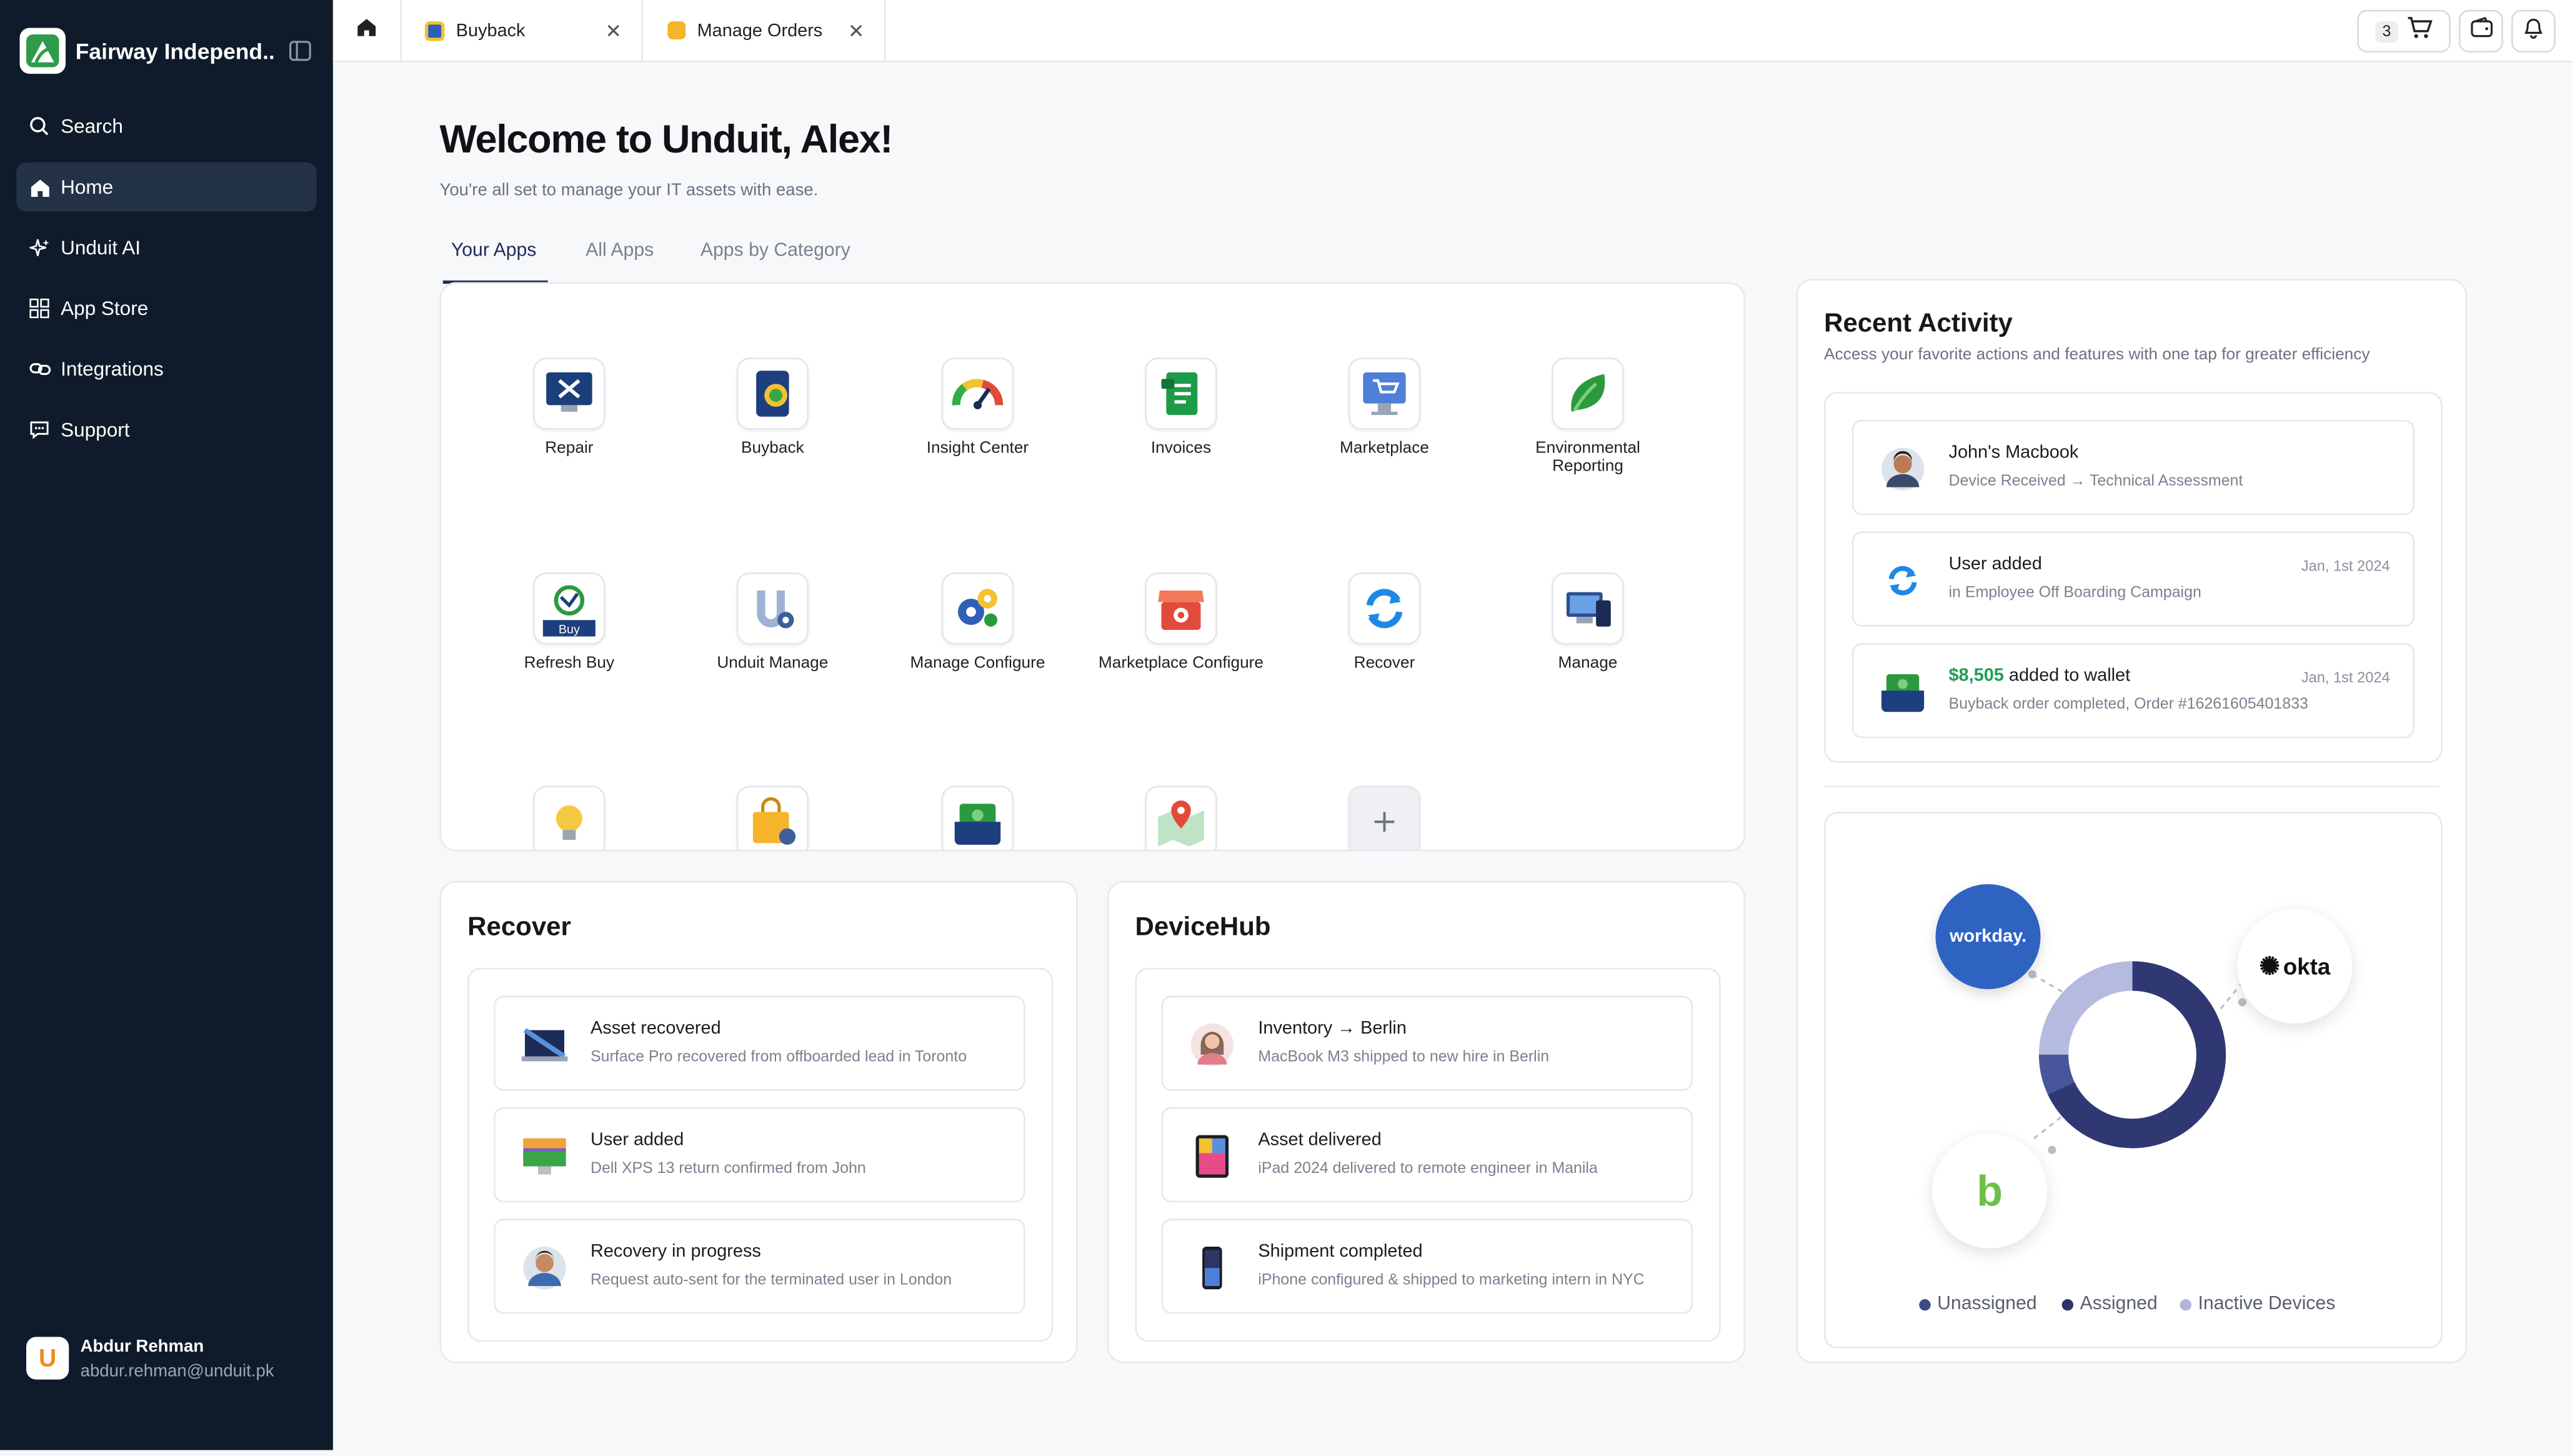 The width and height of the screenshot is (2572, 1456). What do you see at coordinates (300, 51) in the screenshot?
I see `sidebar-toggle-icon` at bounding box center [300, 51].